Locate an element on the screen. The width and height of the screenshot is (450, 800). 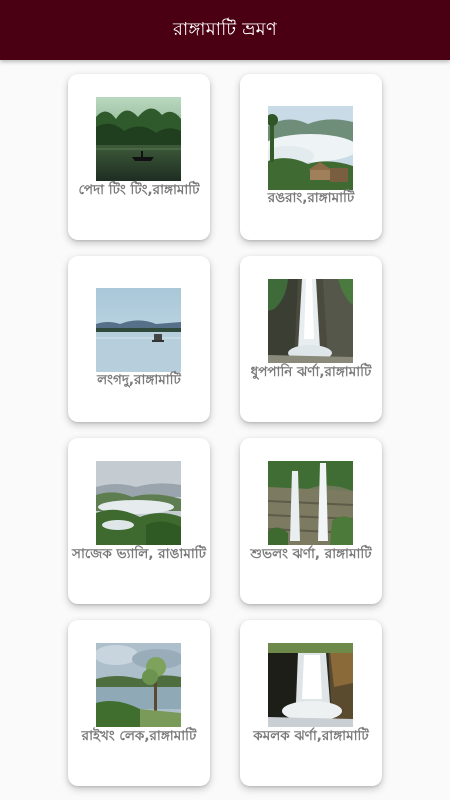
place-card-komolok: কমলক ঝর্ণা,রাঙ্গামাটি is located at coordinates (311, 703).